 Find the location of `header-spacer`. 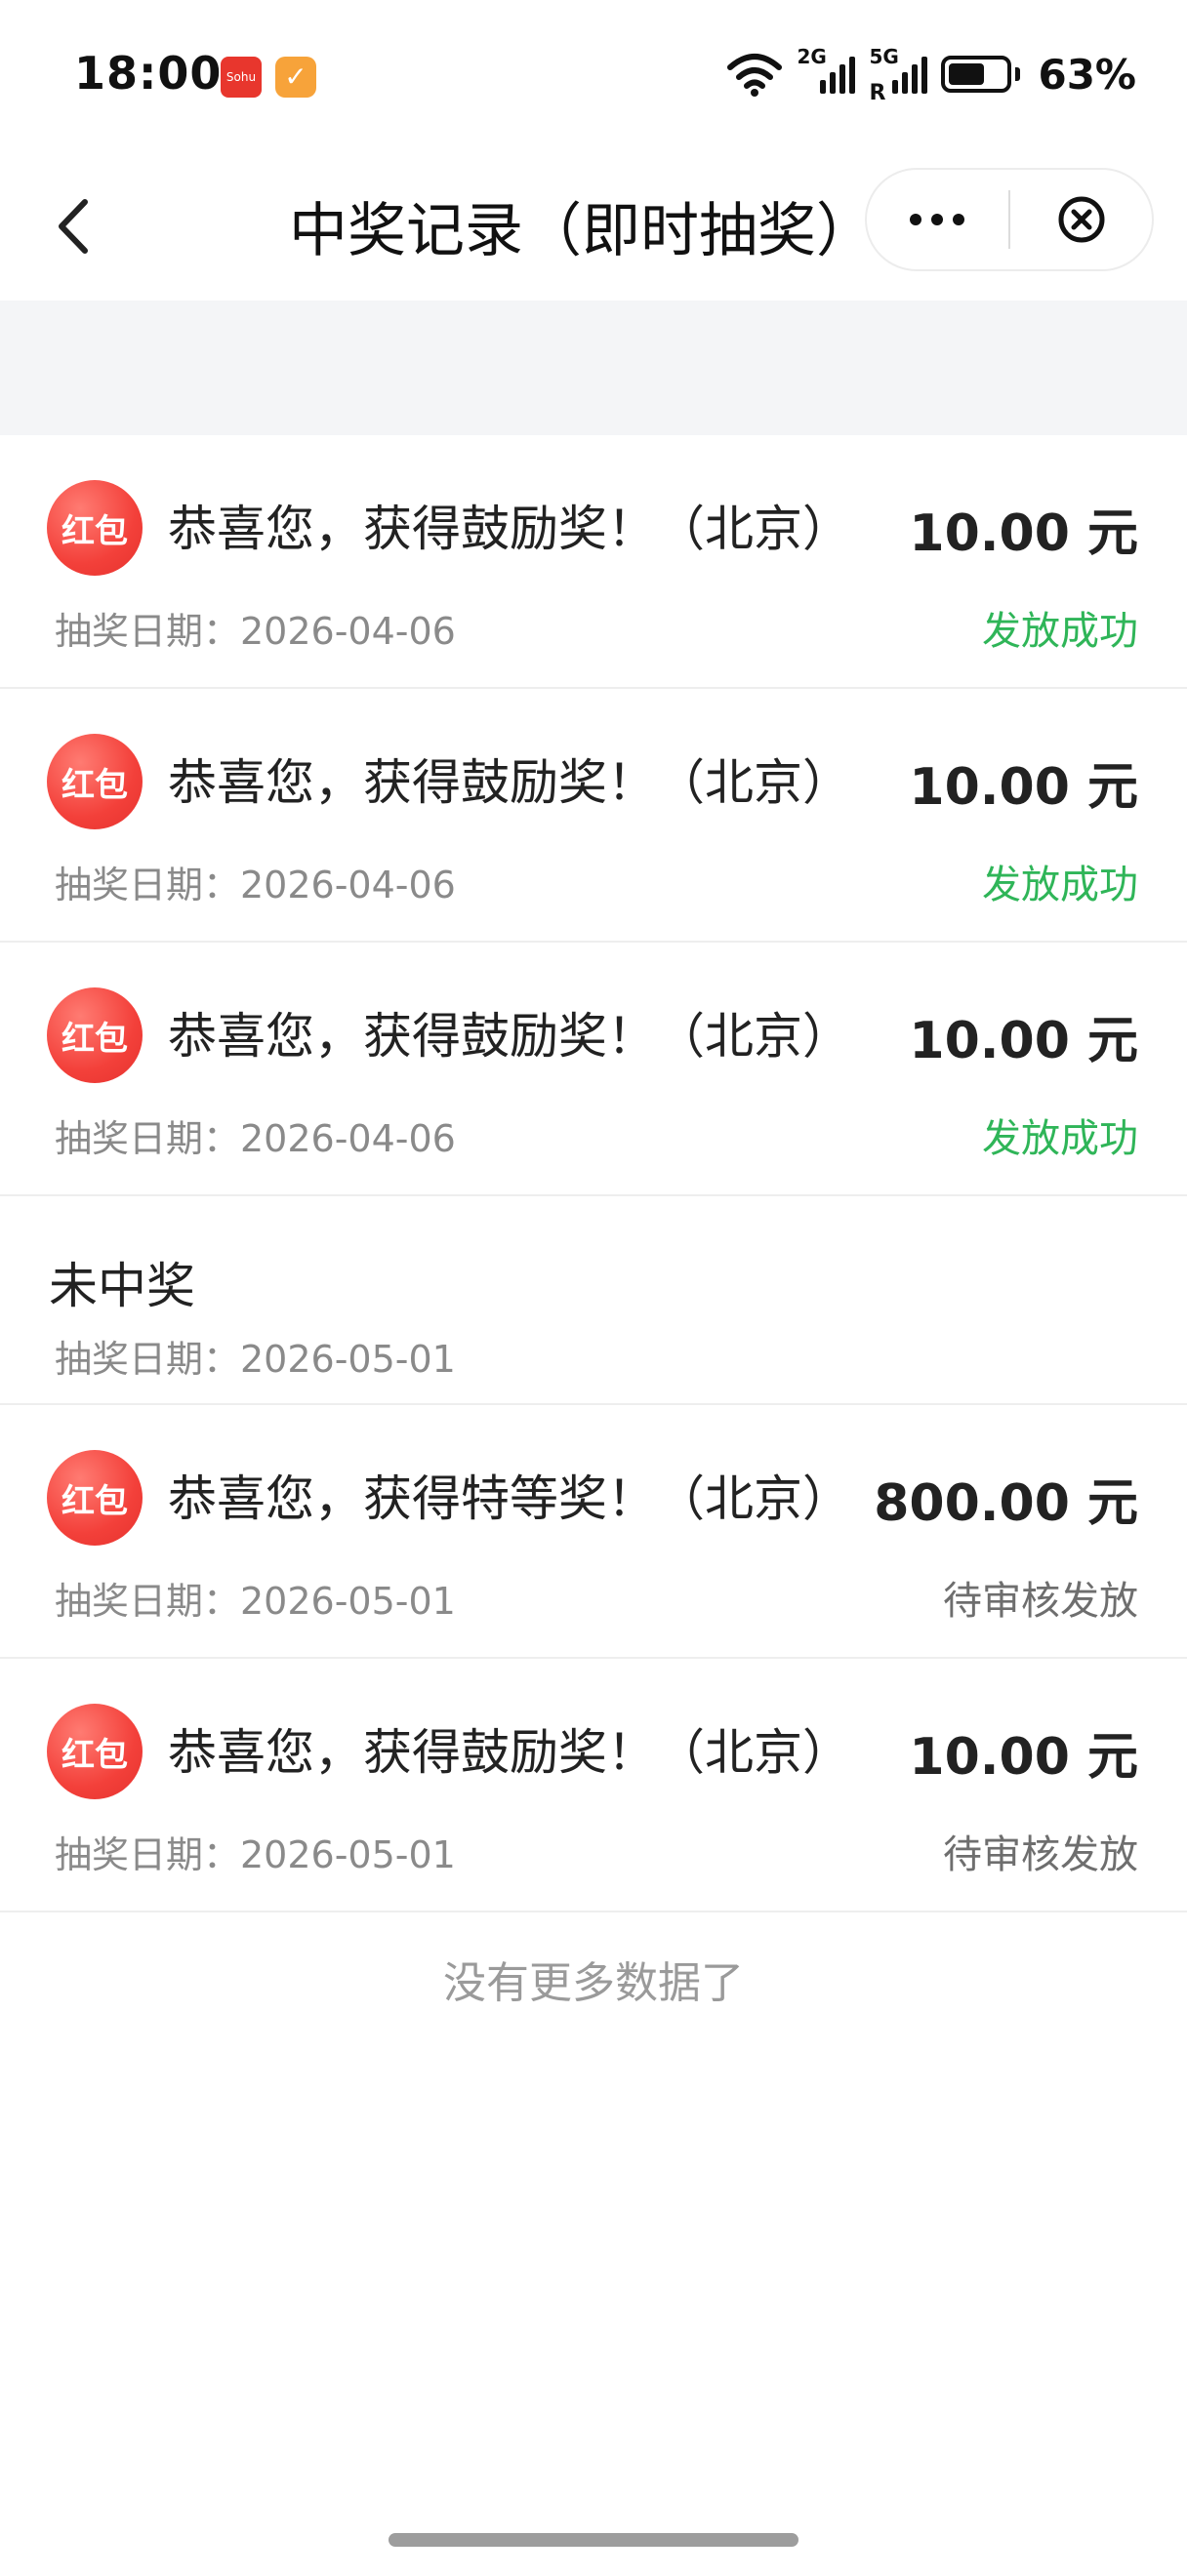

header-spacer is located at coordinates (593, 368).